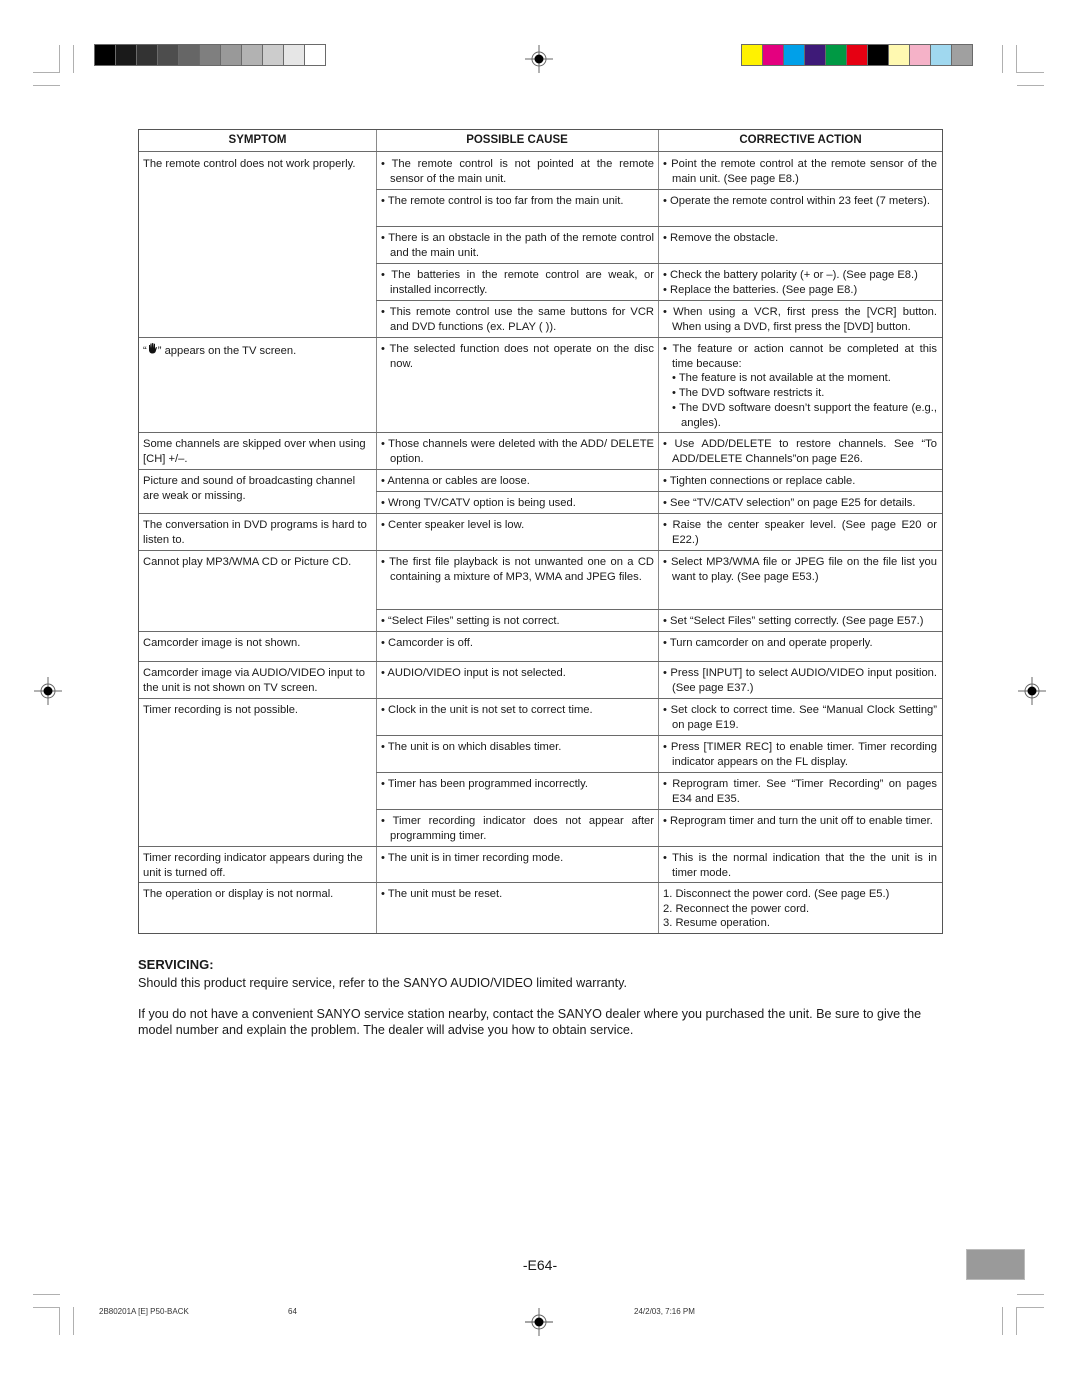 This screenshot has width=1080, height=1381. I want to click on cause-cell: • The unit is on which disables timer., so click(517, 747).